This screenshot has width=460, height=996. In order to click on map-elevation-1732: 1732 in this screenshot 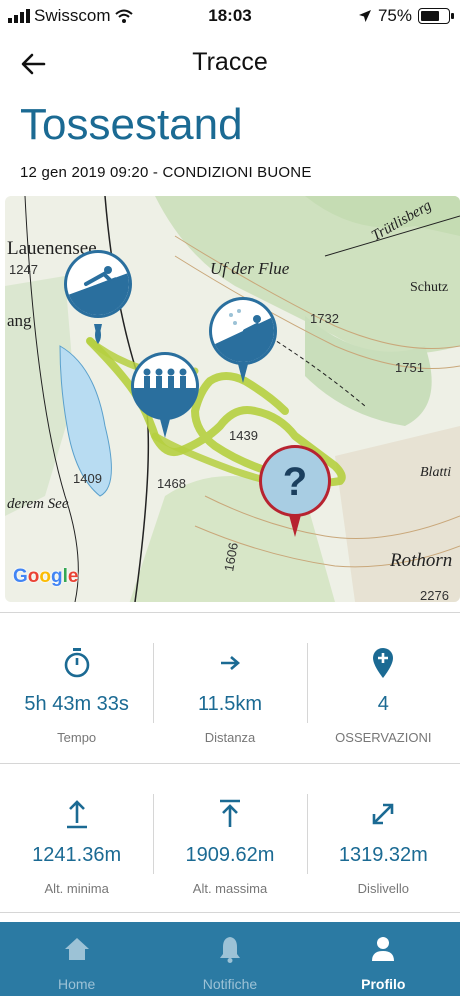, I will do `click(324, 318)`.